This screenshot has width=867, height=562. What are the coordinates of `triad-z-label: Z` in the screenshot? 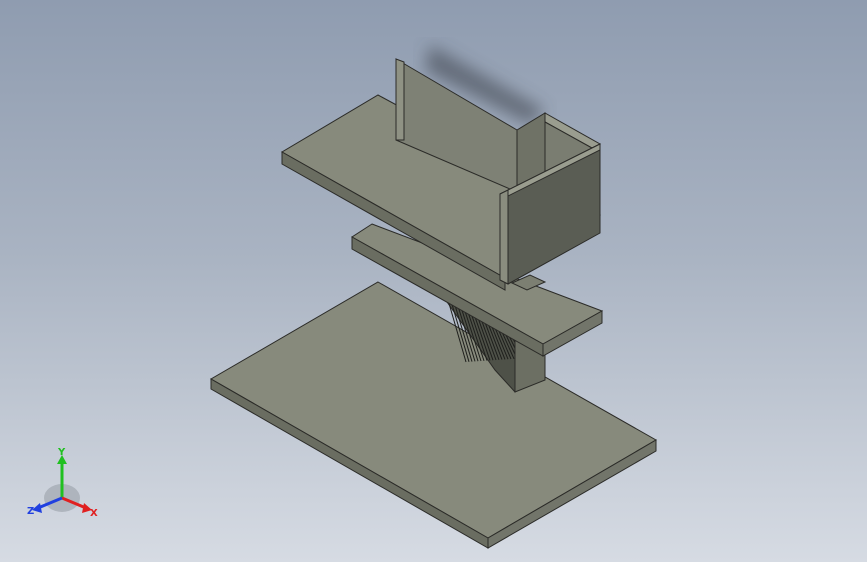 It's located at (30, 511).